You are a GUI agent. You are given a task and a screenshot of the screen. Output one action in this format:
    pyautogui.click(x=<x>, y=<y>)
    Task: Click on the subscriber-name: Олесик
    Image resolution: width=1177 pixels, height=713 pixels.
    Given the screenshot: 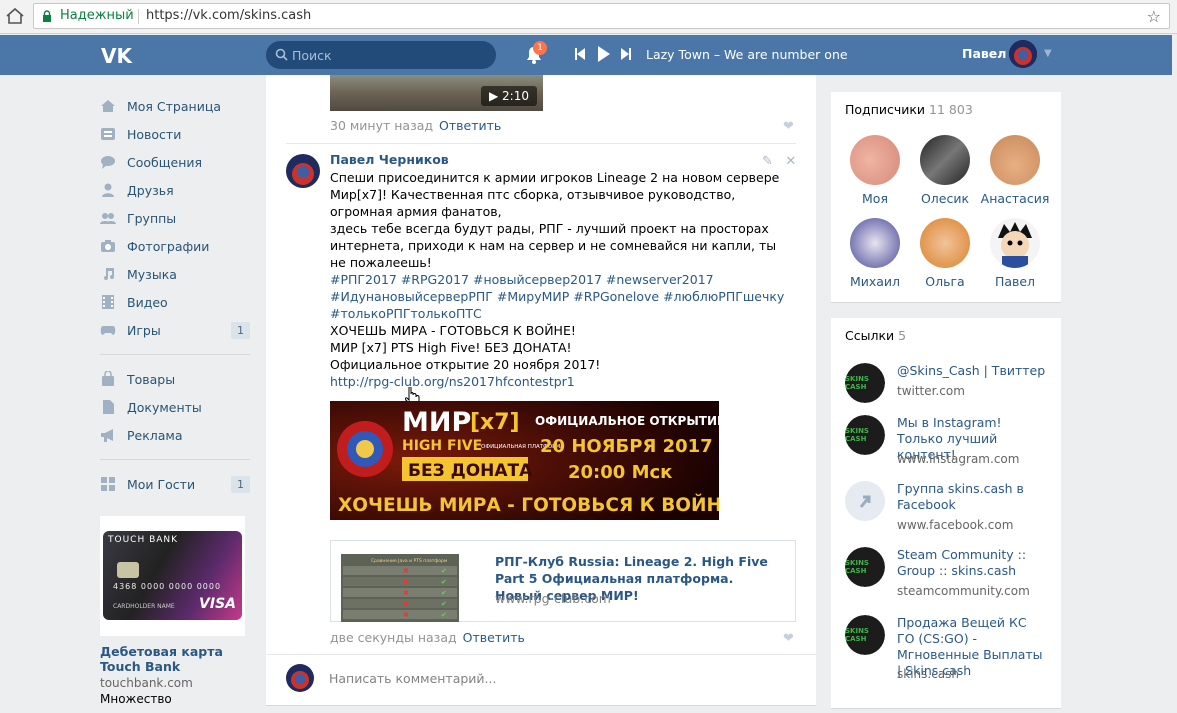 What is the action you would take?
    pyautogui.click(x=945, y=198)
    